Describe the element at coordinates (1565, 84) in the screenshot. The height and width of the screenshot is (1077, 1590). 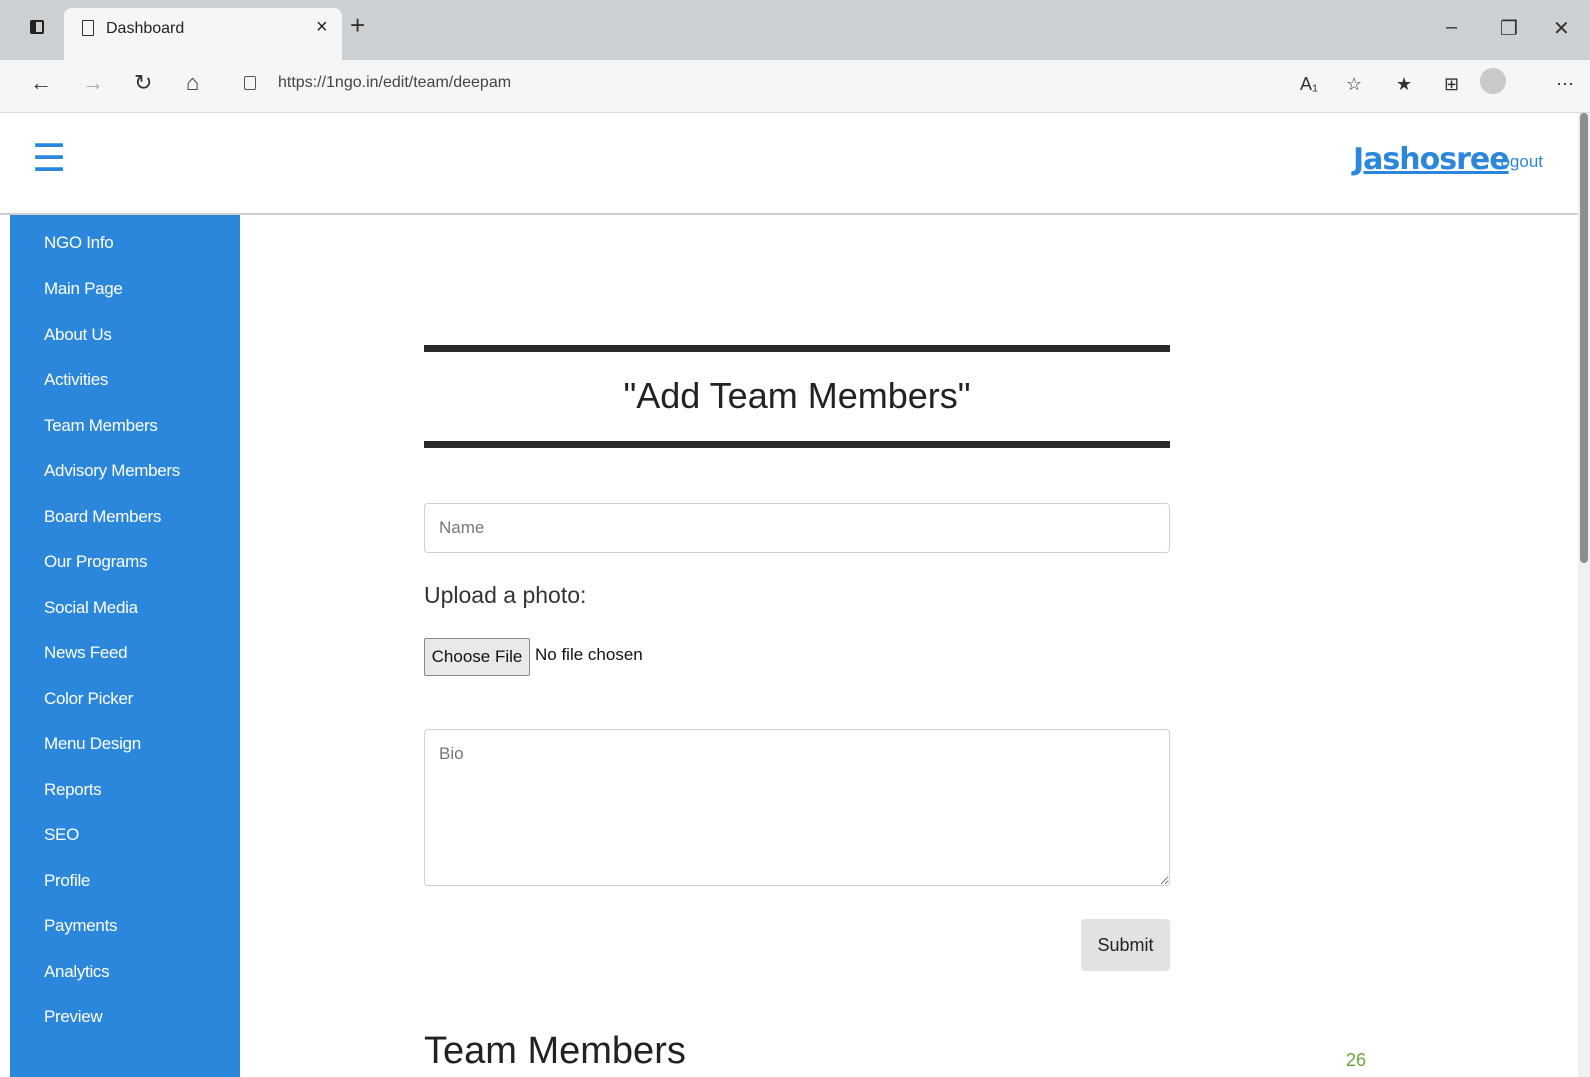
I see `more-icon: ⋯` at that location.